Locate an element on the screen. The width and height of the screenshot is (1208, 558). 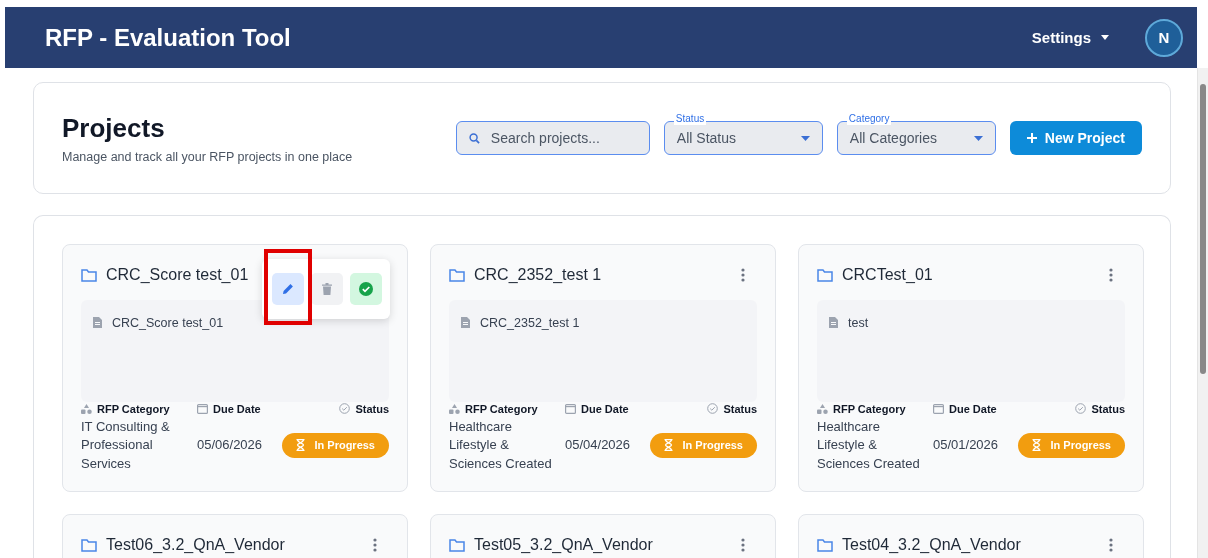
new-project-button: New Project is located at coordinates (1075, 138).